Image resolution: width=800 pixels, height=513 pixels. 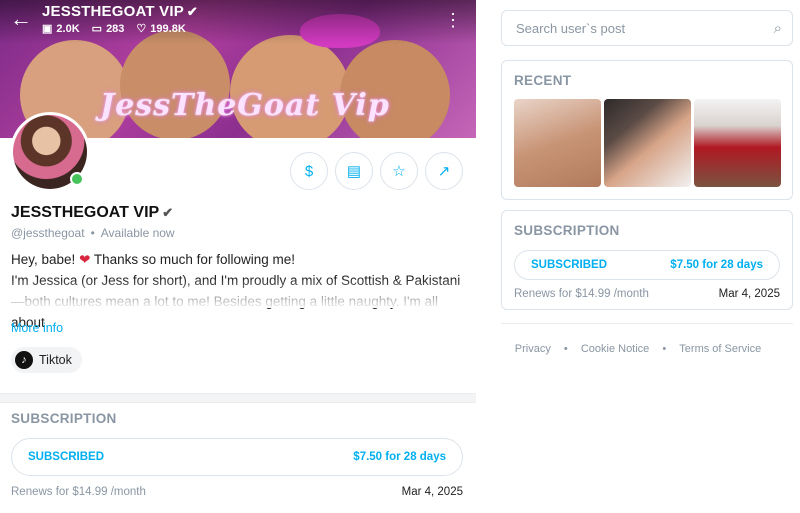 I want to click on bio-thanks: Thanks so much for following me!, so click(x=194, y=259).